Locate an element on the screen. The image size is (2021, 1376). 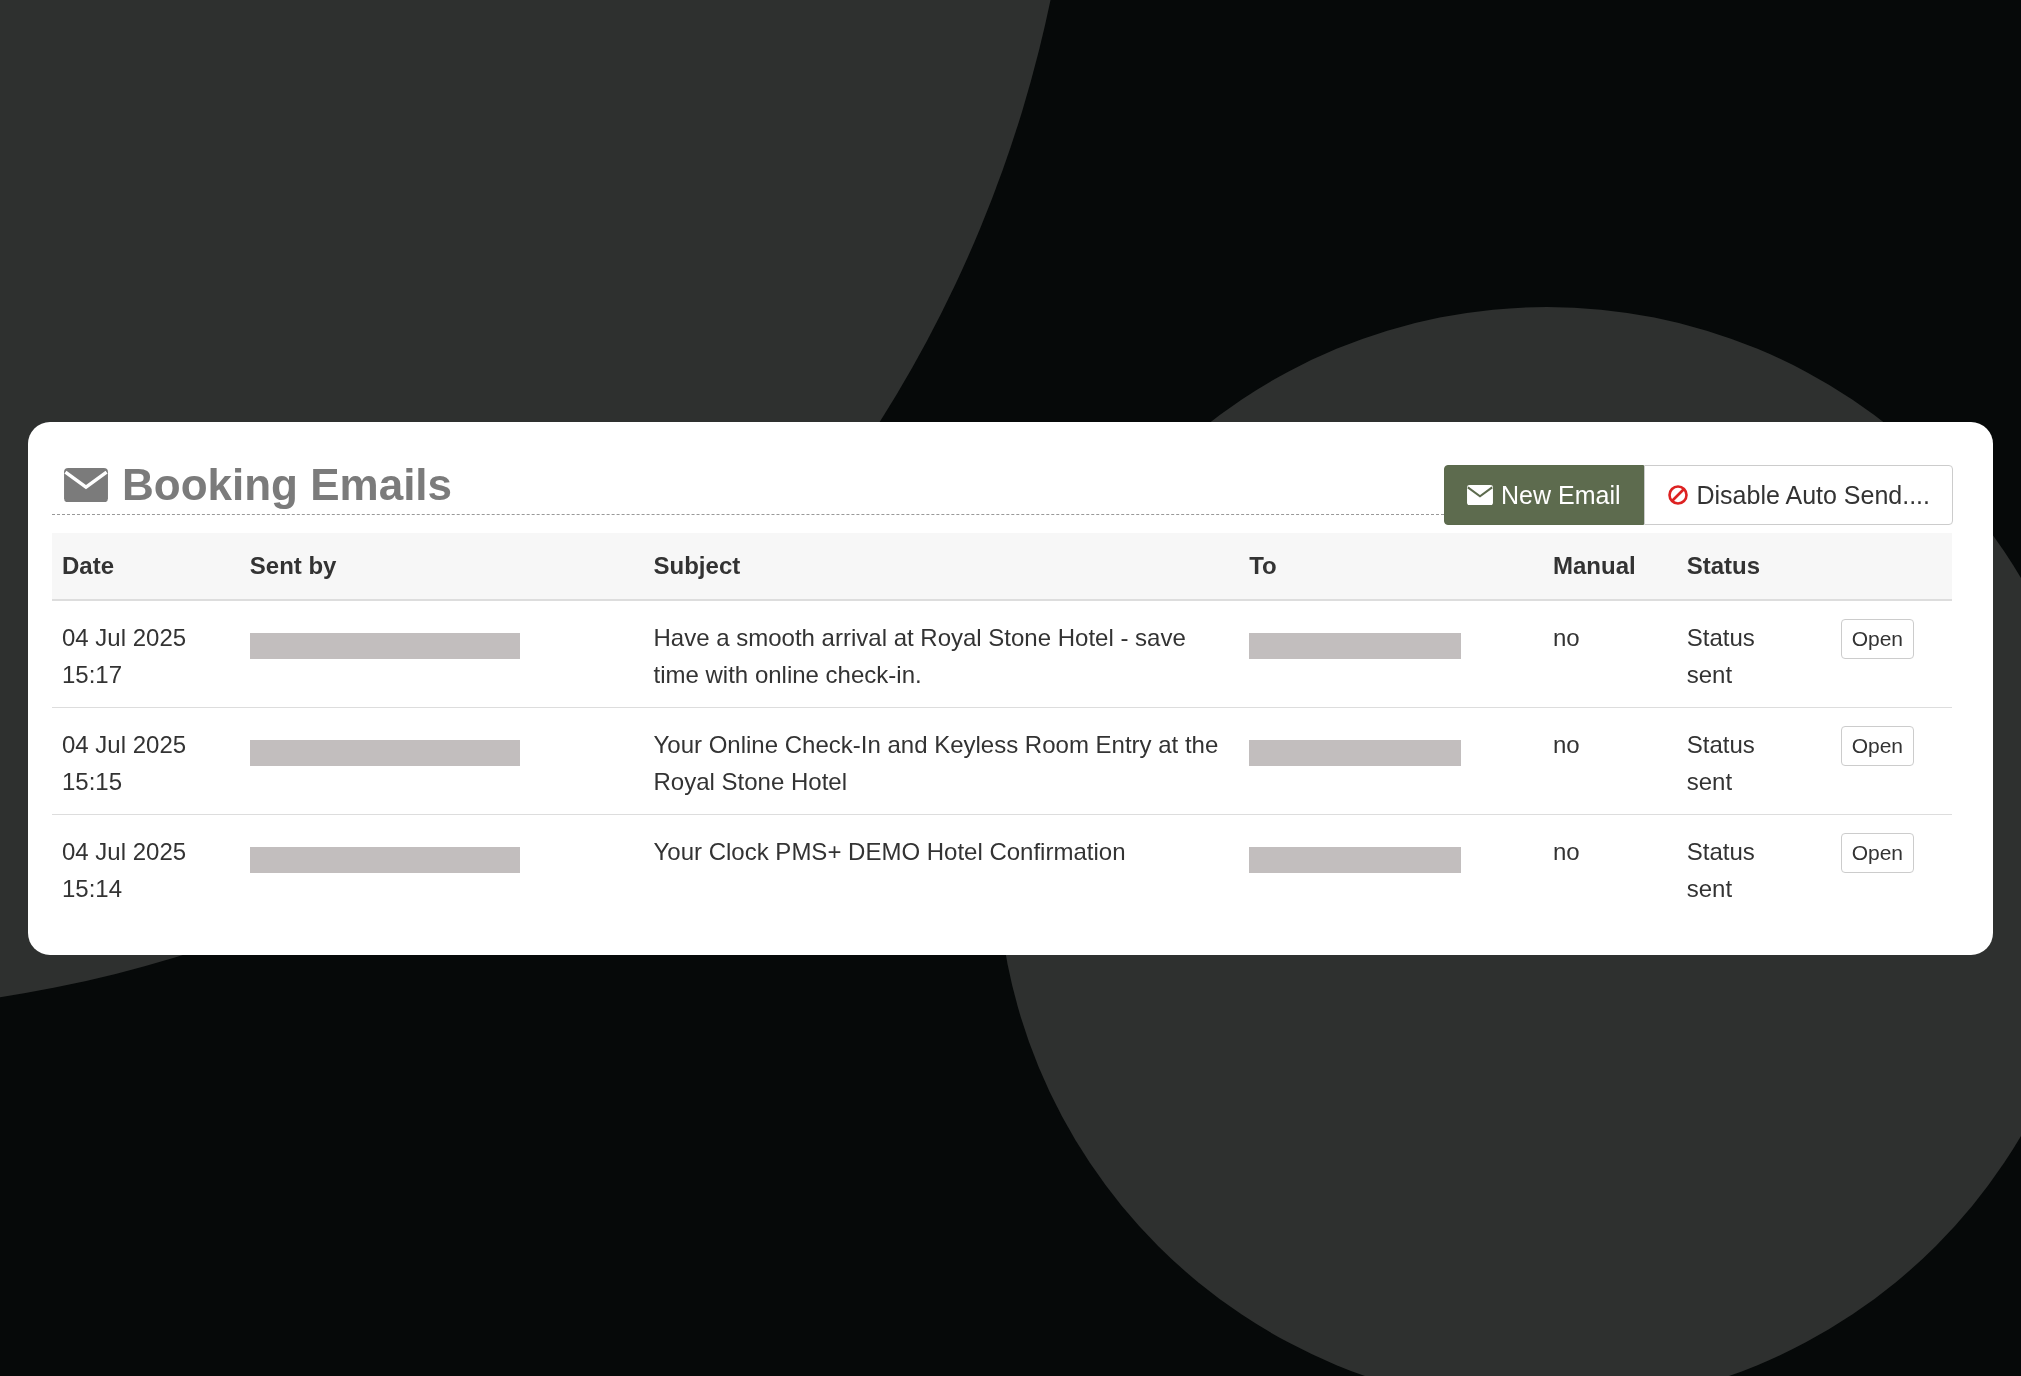
column-header: To is located at coordinates (1391, 566).